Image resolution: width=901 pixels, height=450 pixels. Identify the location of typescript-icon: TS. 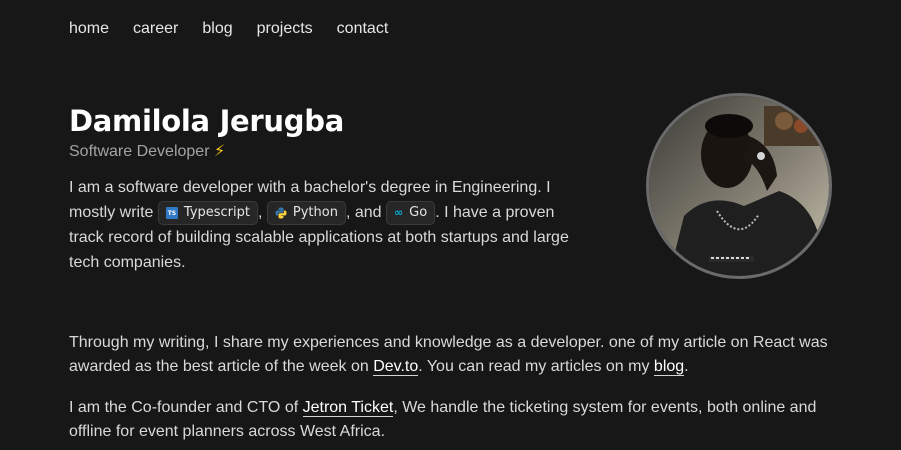
(171, 212).